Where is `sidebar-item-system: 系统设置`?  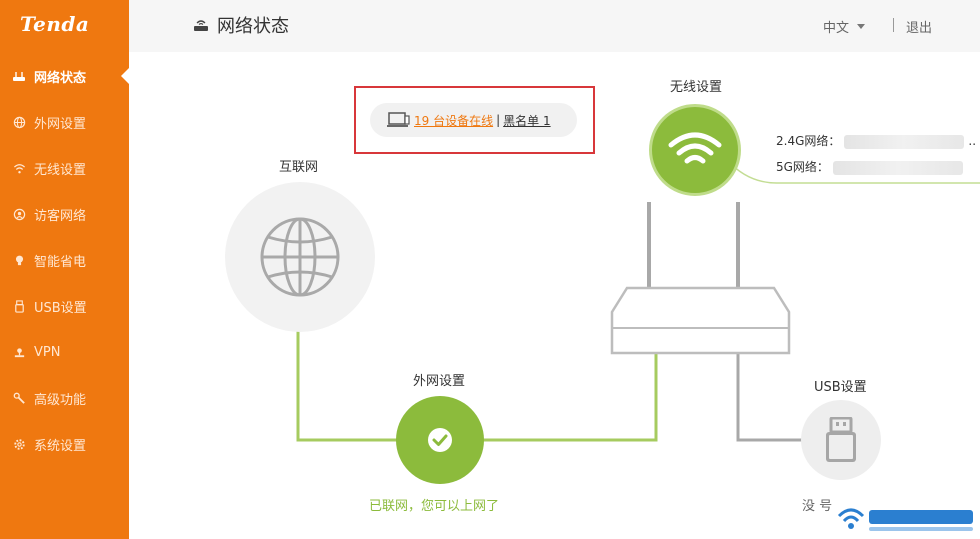
sidebar-item-system: 系统设置 is located at coordinates (64, 444).